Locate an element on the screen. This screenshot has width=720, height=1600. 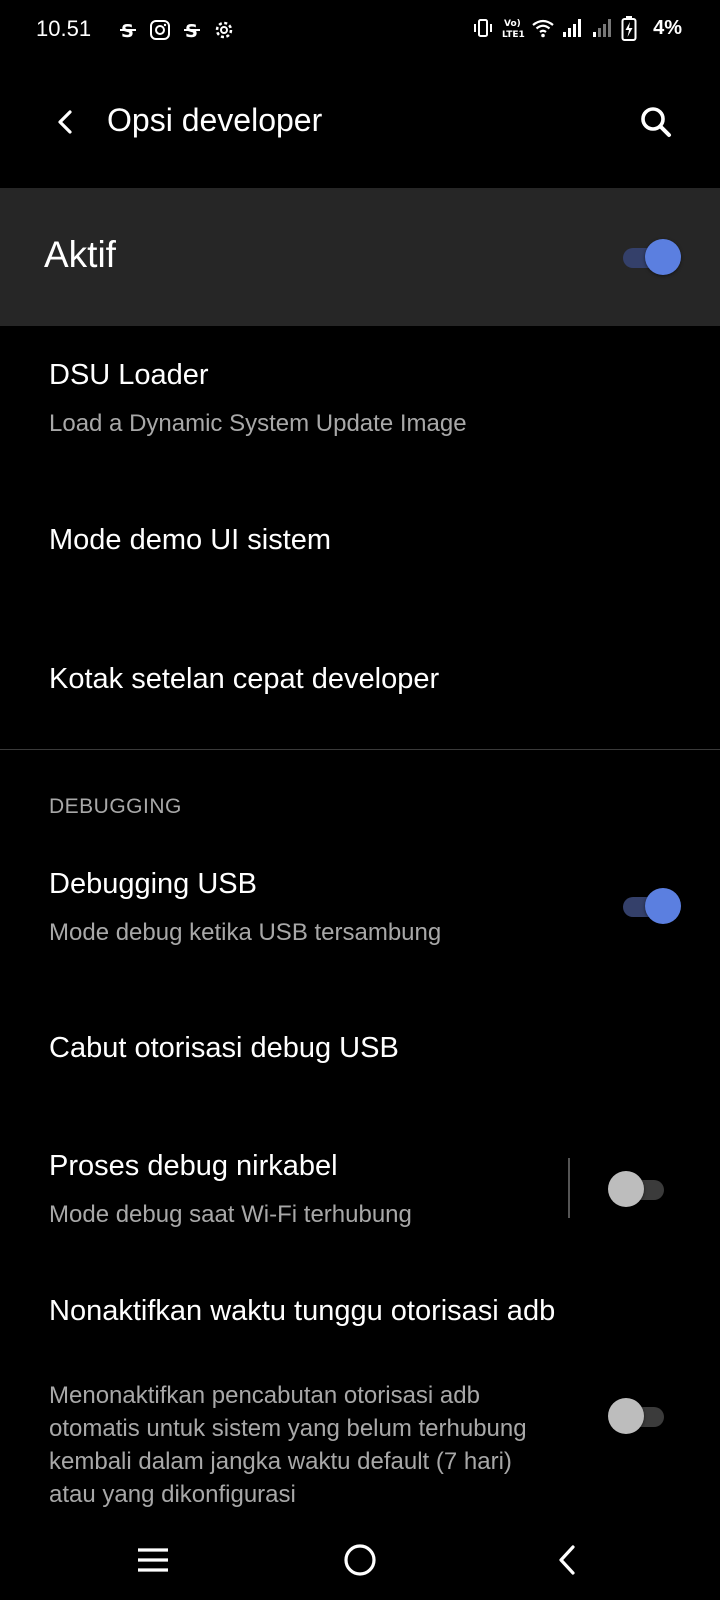
section-header-debugging: DEBUGGING is located at coordinates (115, 806).